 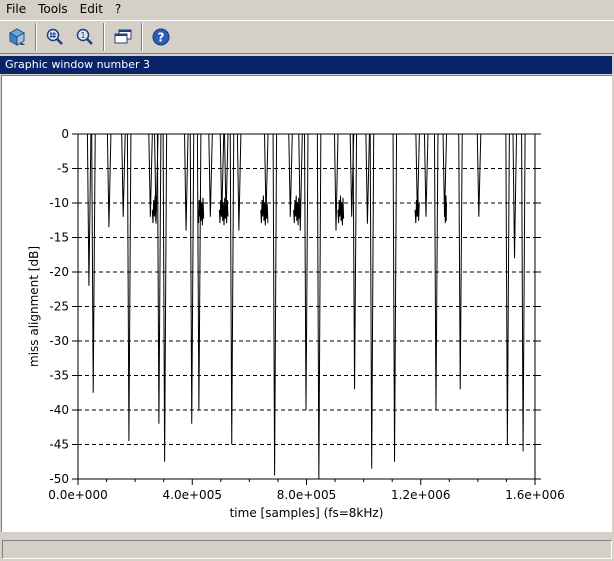 What do you see at coordinates (63, 169) in the screenshot?
I see `y-tick-label: -5` at bounding box center [63, 169].